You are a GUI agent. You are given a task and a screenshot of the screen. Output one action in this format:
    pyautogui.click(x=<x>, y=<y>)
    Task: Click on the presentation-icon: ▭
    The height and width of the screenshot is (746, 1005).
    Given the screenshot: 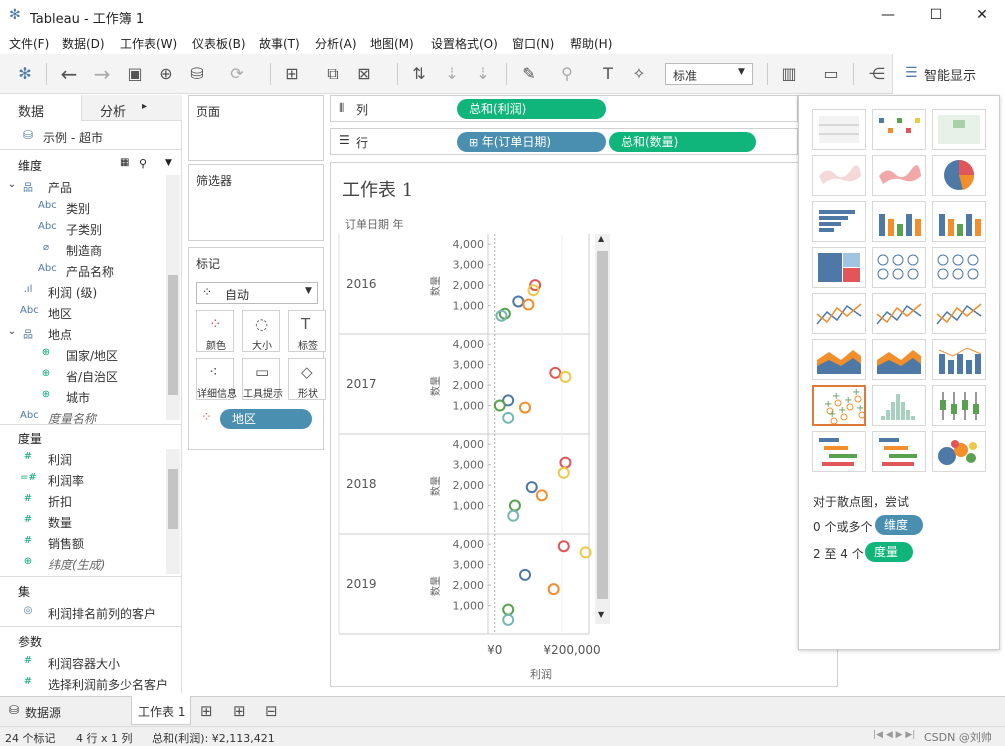 What is the action you would take?
    pyautogui.click(x=831, y=74)
    